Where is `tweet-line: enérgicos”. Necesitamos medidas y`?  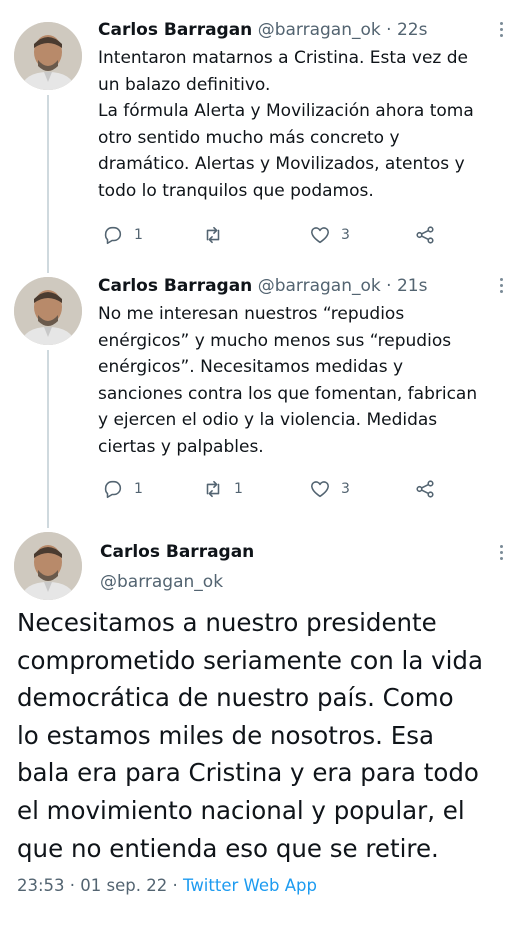
tweet-line: enérgicos”. Necesitamos medidas y is located at coordinates (251, 367).